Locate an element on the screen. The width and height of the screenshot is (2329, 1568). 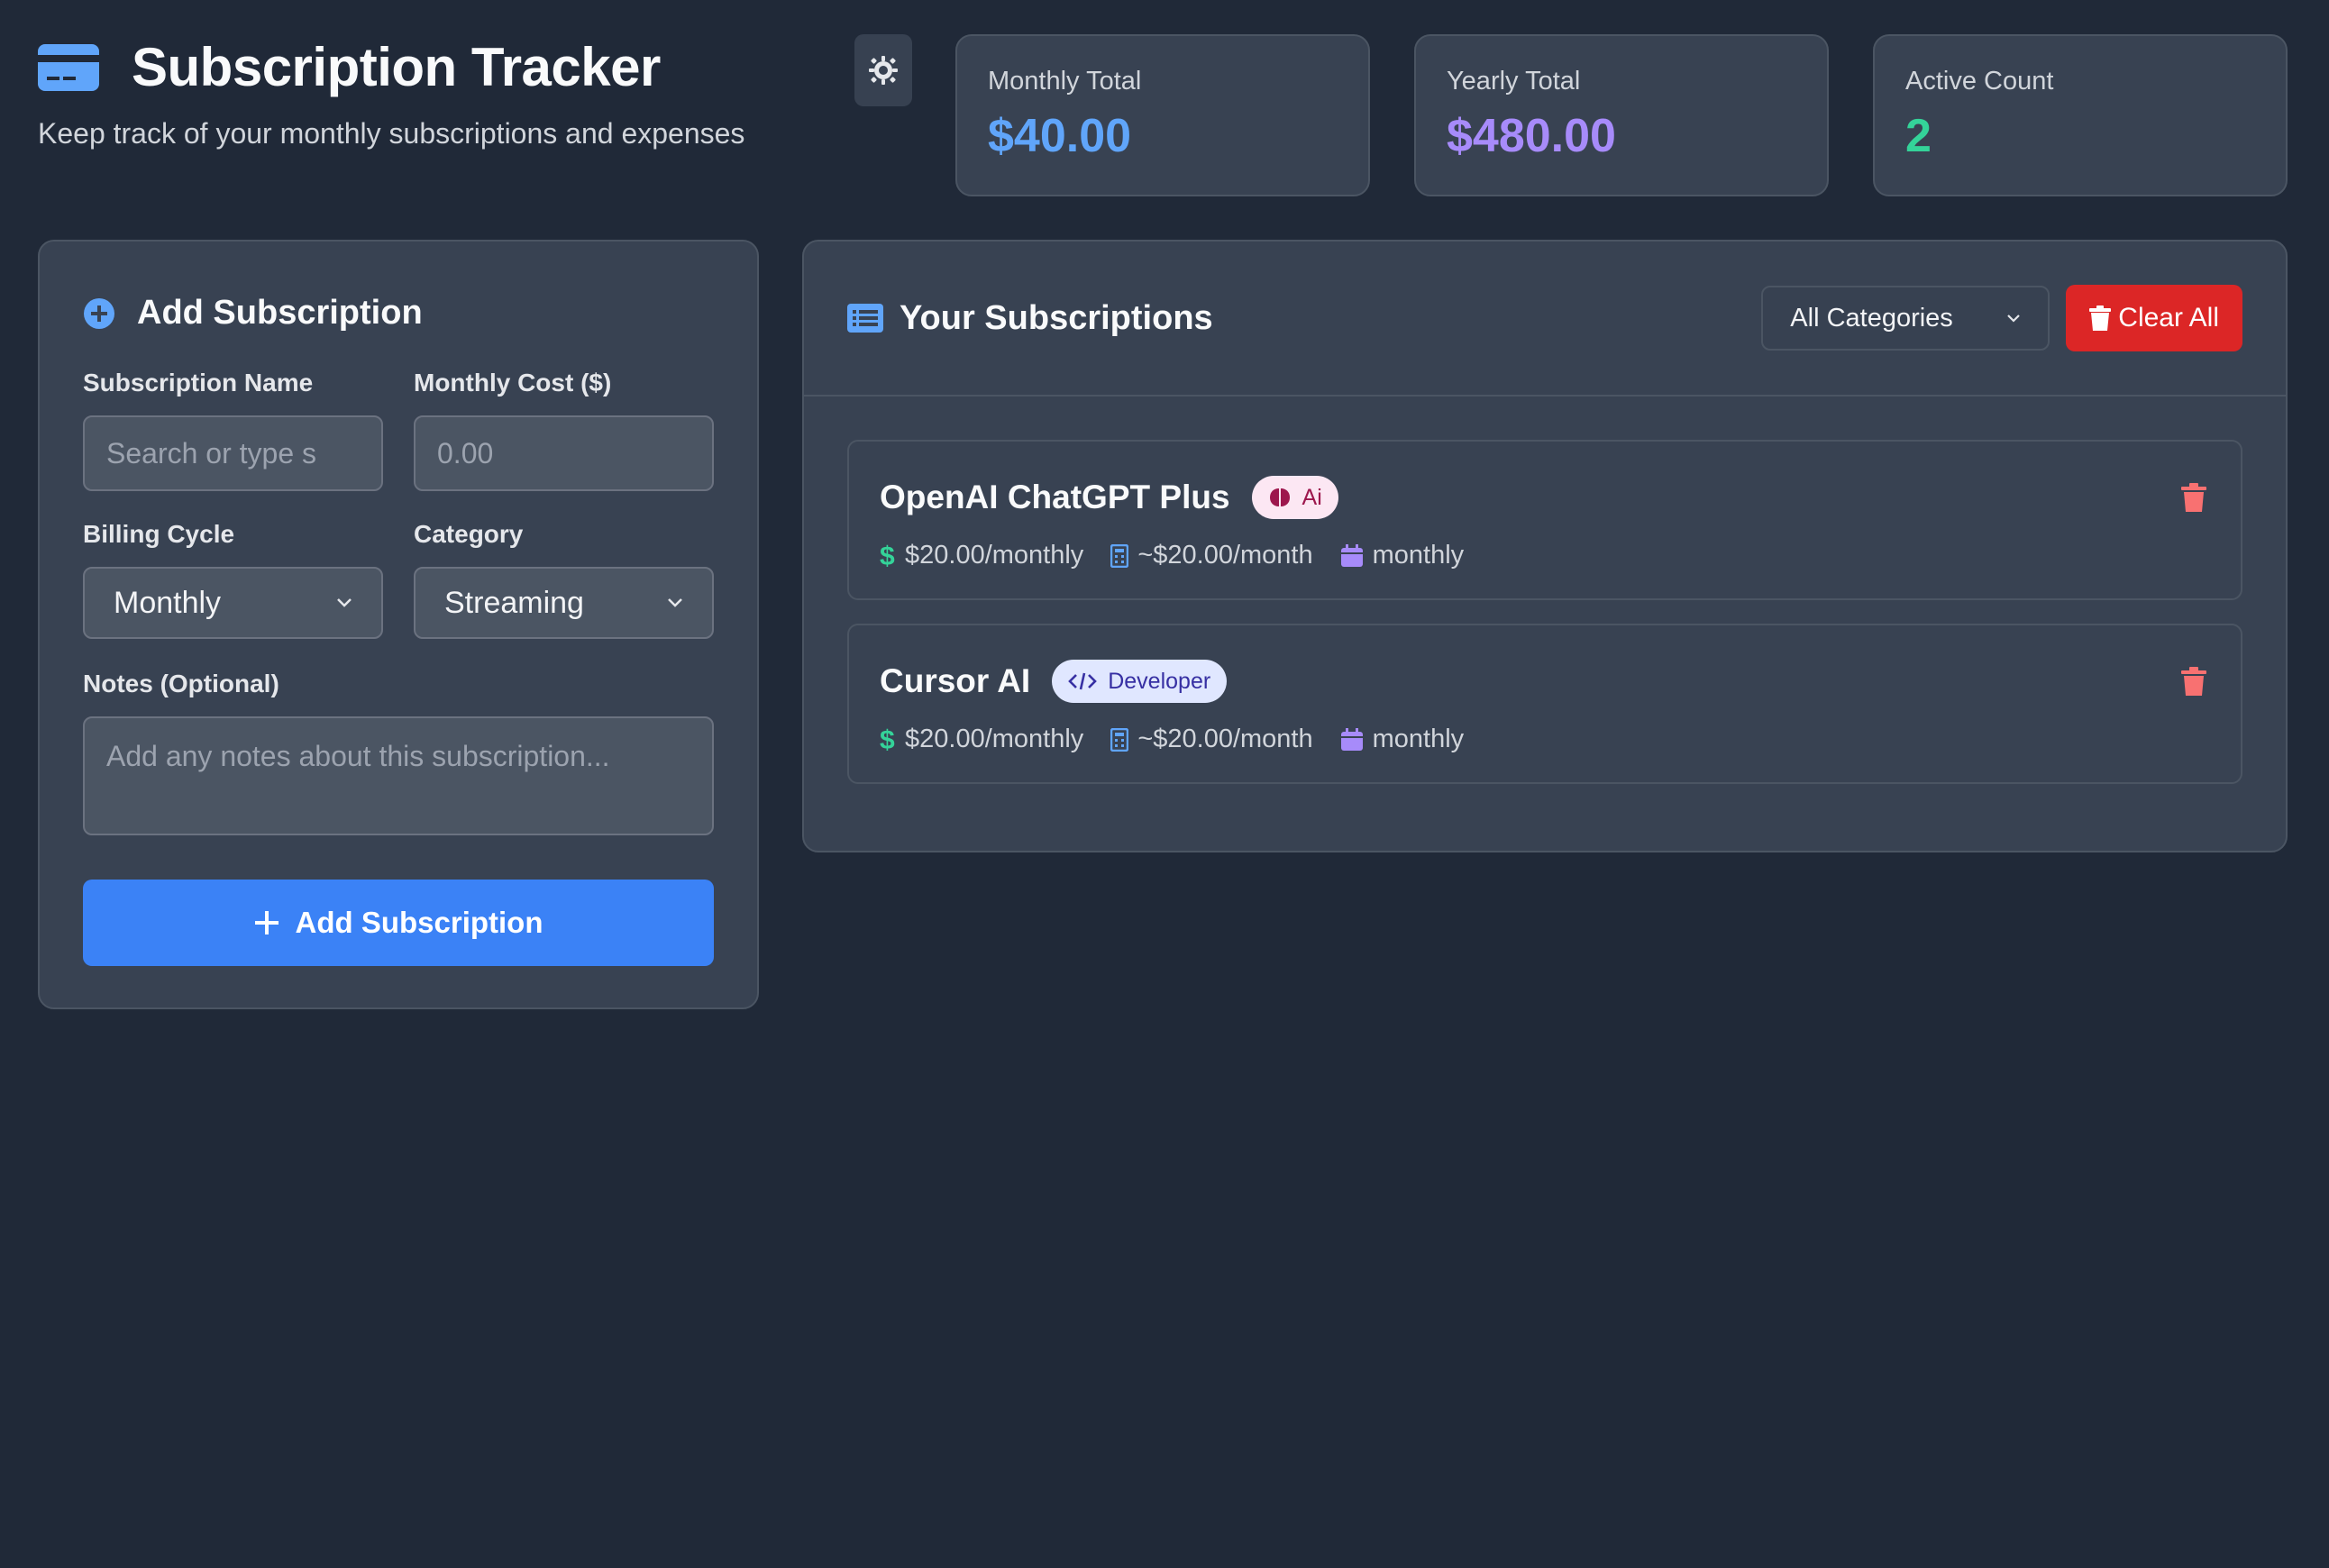
billing-cycle-select: Monthly is located at coordinates (233, 603).